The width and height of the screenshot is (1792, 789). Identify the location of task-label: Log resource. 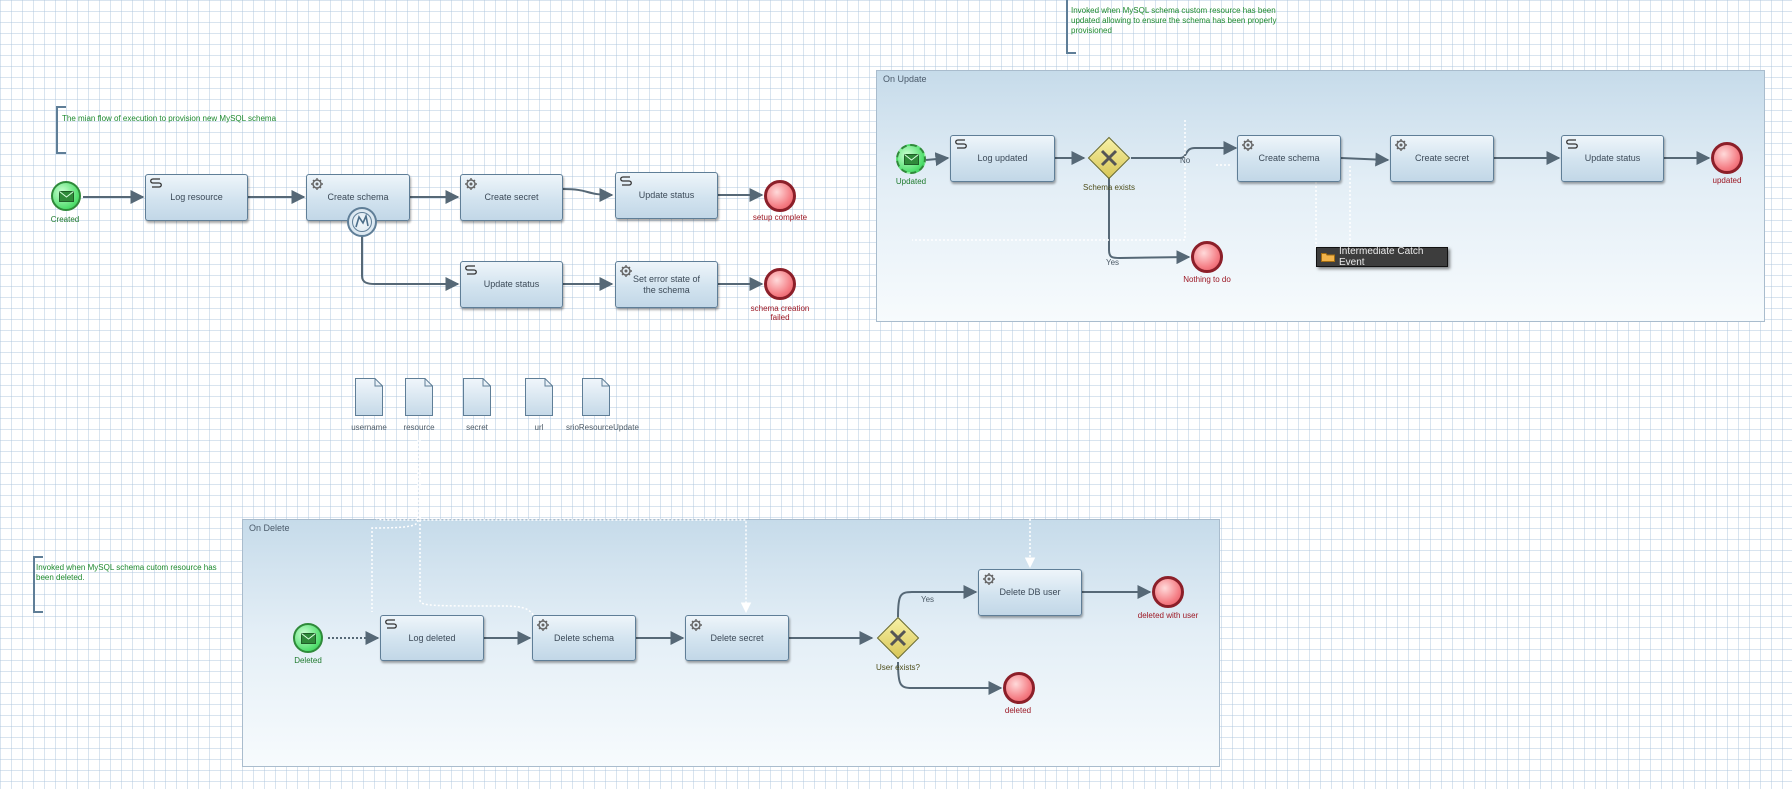
(196, 197).